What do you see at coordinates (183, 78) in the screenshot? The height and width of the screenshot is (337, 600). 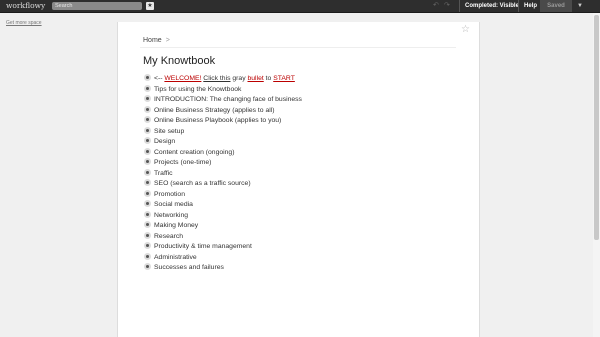 I see `welcome-text: WELCOME!` at bounding box center [183, 78].